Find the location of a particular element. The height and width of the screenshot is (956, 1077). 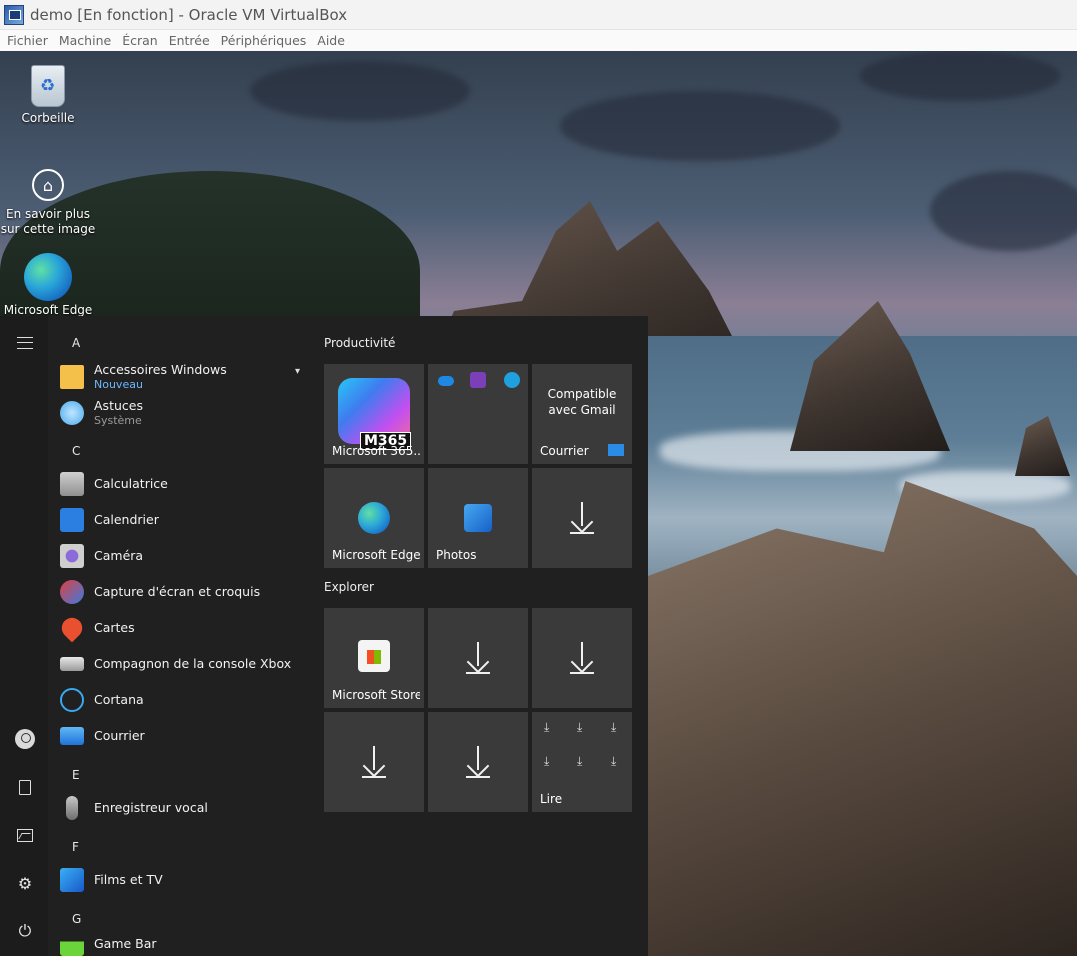

letter-g: G is located at coordinates (76, 919).